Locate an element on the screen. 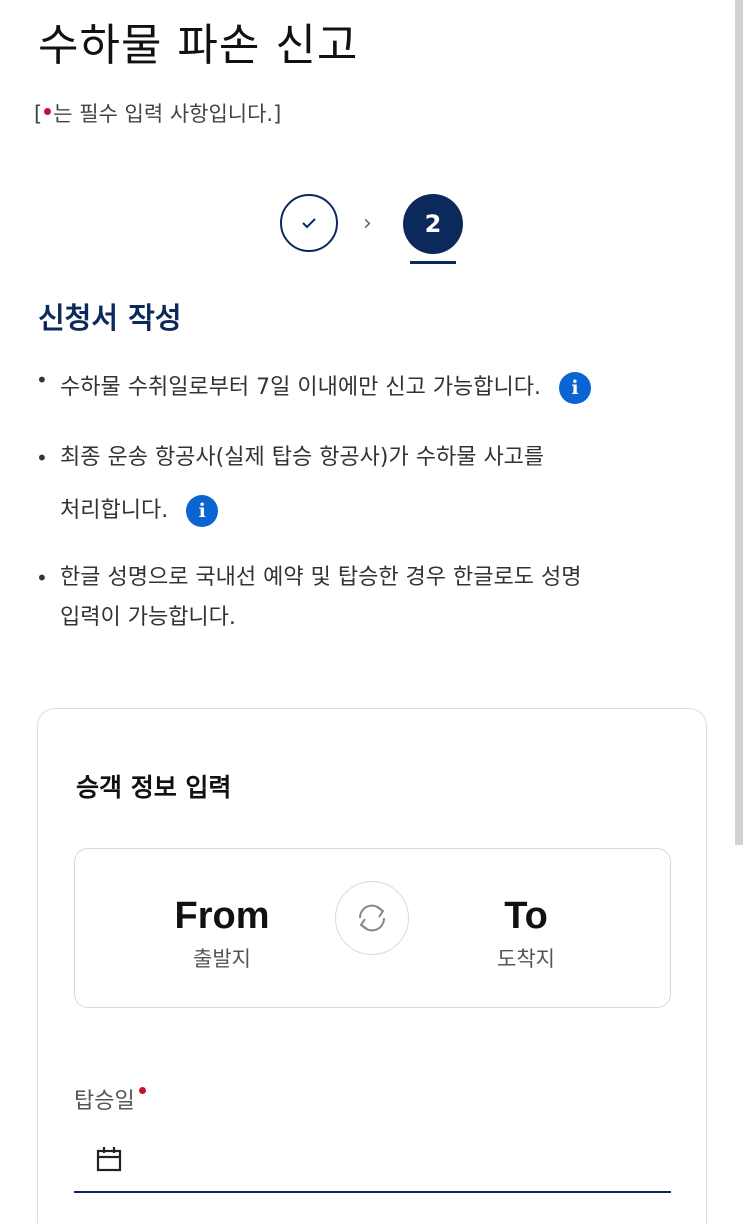  step-current-indicator is located at coordinates (433, 262).